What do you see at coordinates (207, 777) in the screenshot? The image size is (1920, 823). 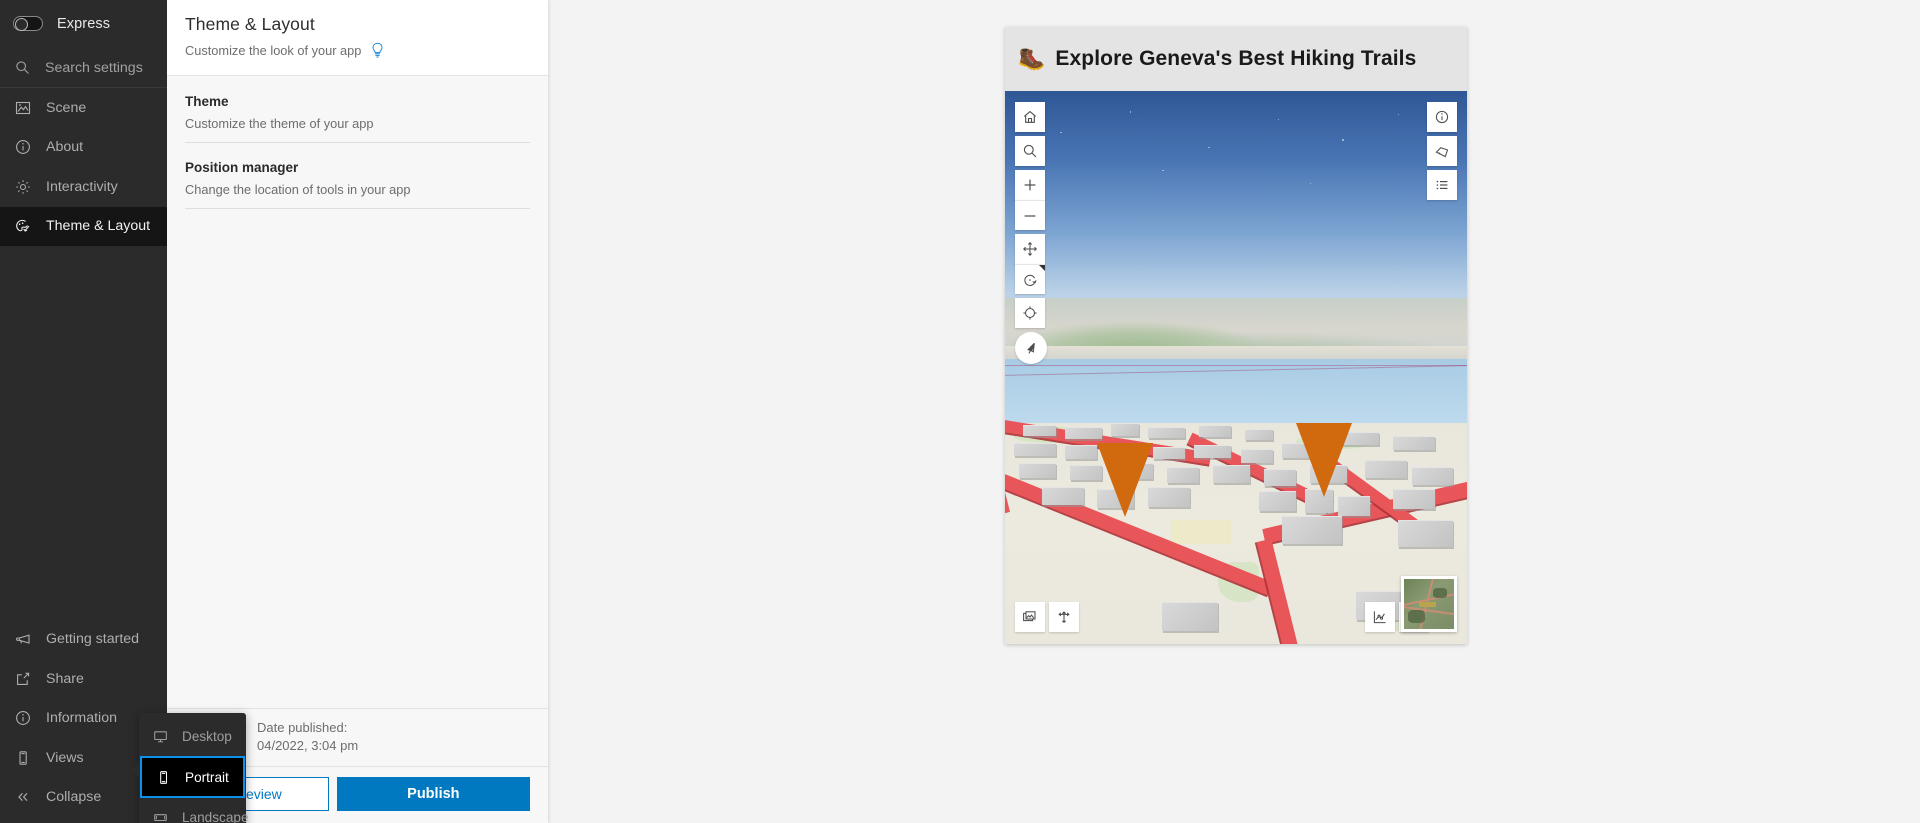 I see `popup-item-label: Portrait` at bounding box center [207, 777].